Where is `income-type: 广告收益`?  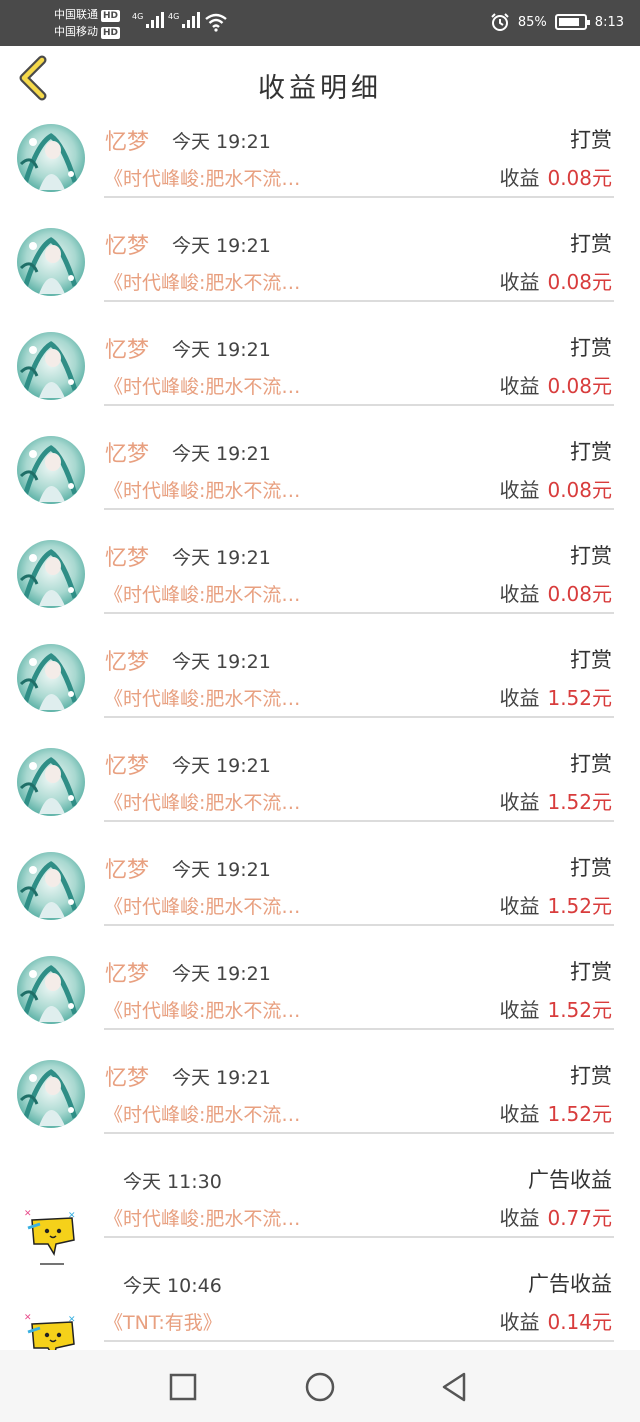 income-type: 广告收益 is located at coordinates (570, 1180).